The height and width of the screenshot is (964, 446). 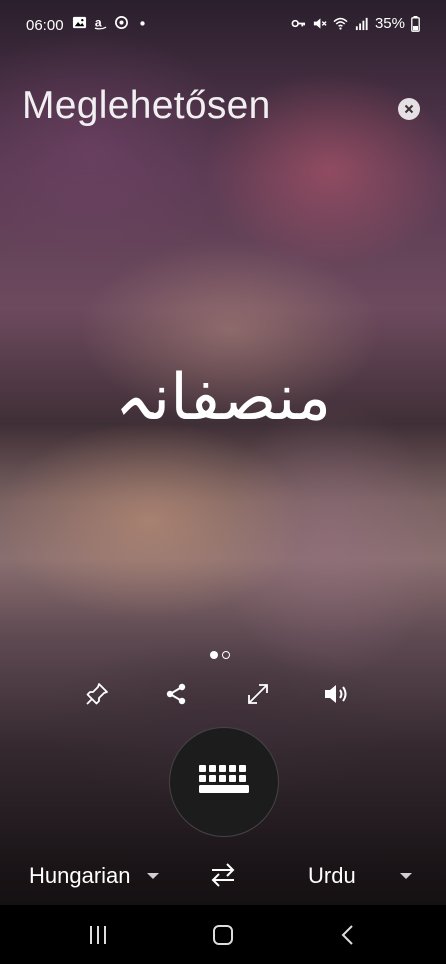 I want to click on close-button, so click(x=409, y=109).